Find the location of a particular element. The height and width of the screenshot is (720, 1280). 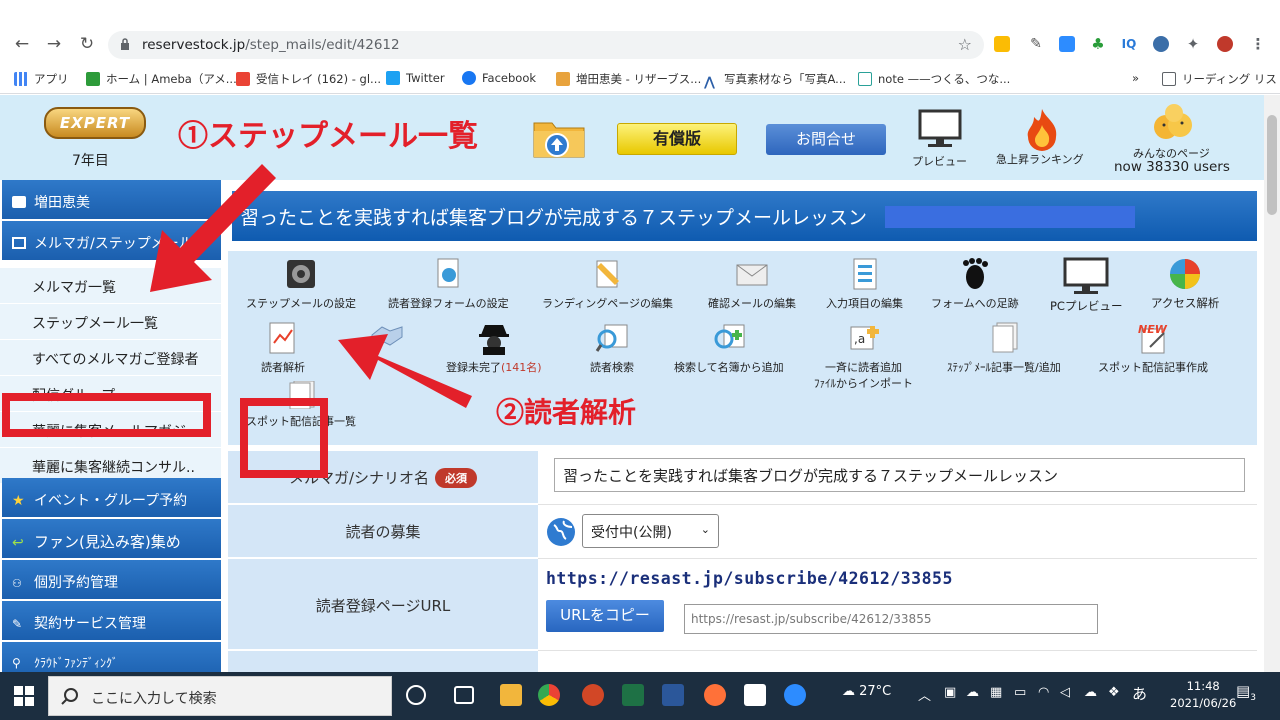

tool-form-footprints: フォームへの足跡 is located at coordinates (975, 284).